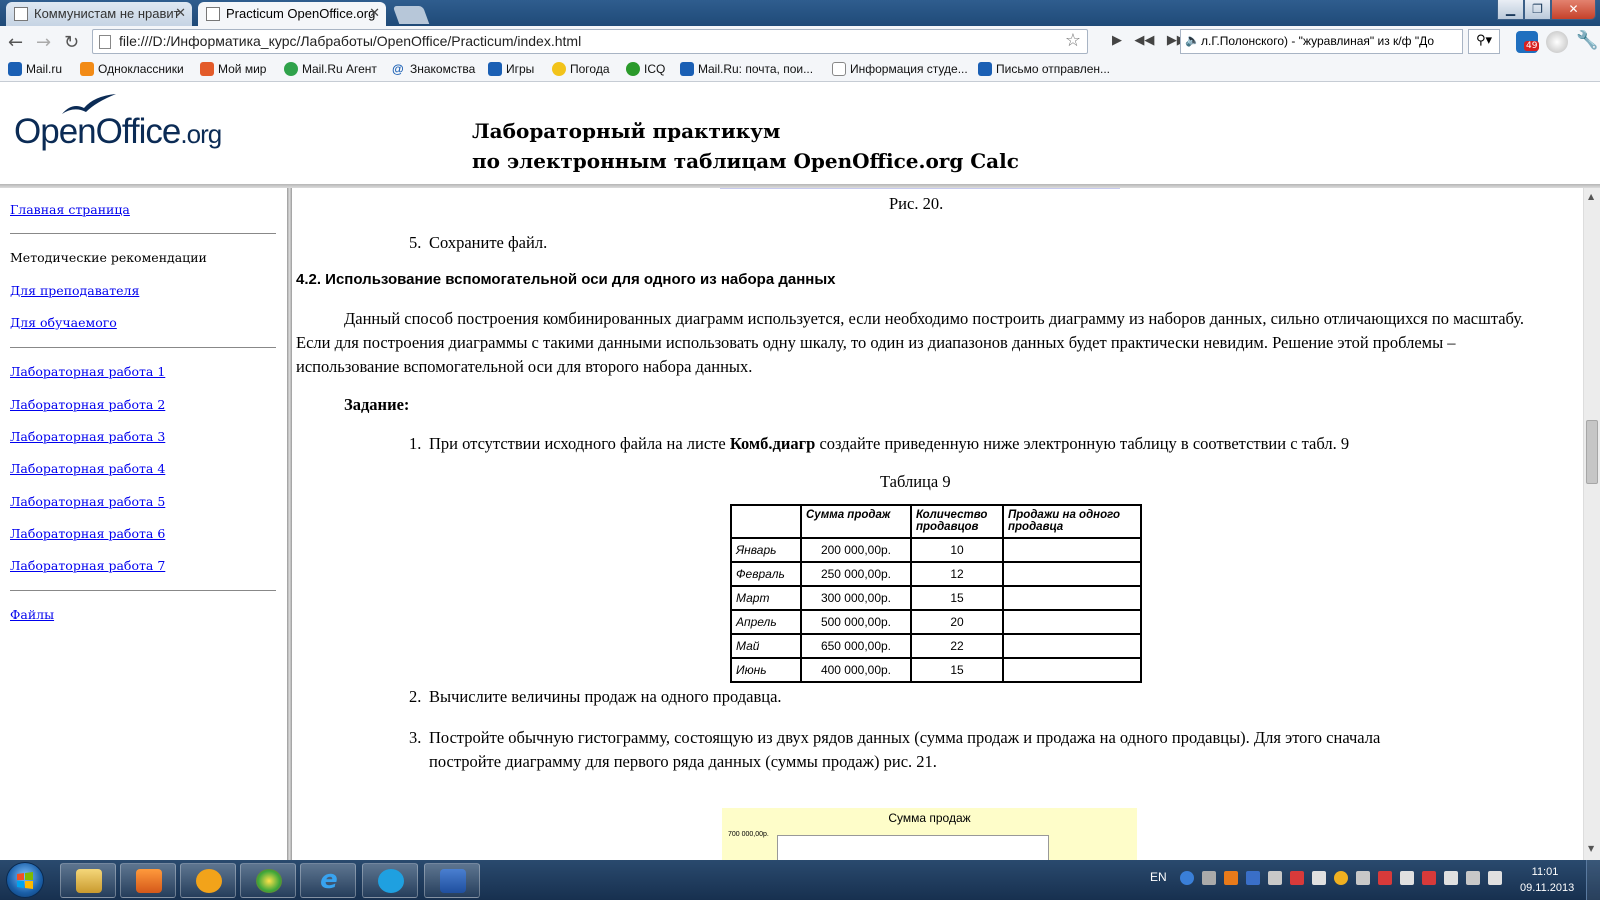  Describe the element at coordinates (1187, 878) in the screenshot. I see `help-icon` at that location.